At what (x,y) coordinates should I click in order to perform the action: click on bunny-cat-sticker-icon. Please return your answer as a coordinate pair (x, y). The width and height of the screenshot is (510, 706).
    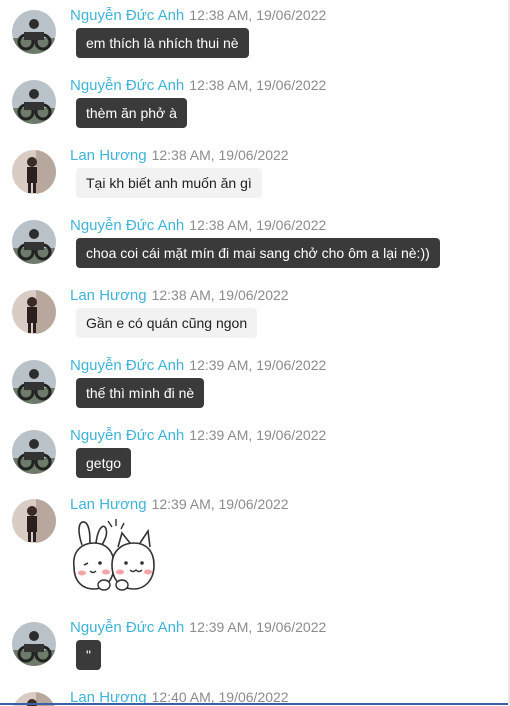
    Looking at the image, I should click on (113, 556).